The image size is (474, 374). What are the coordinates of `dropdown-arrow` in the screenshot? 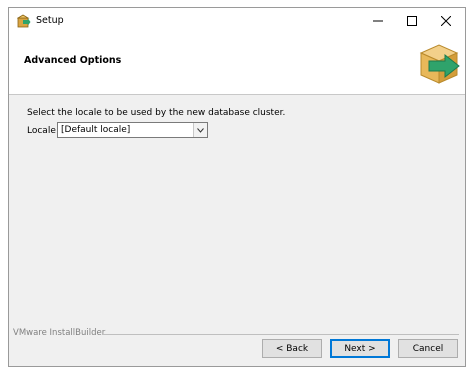 It's located at (200, 130).